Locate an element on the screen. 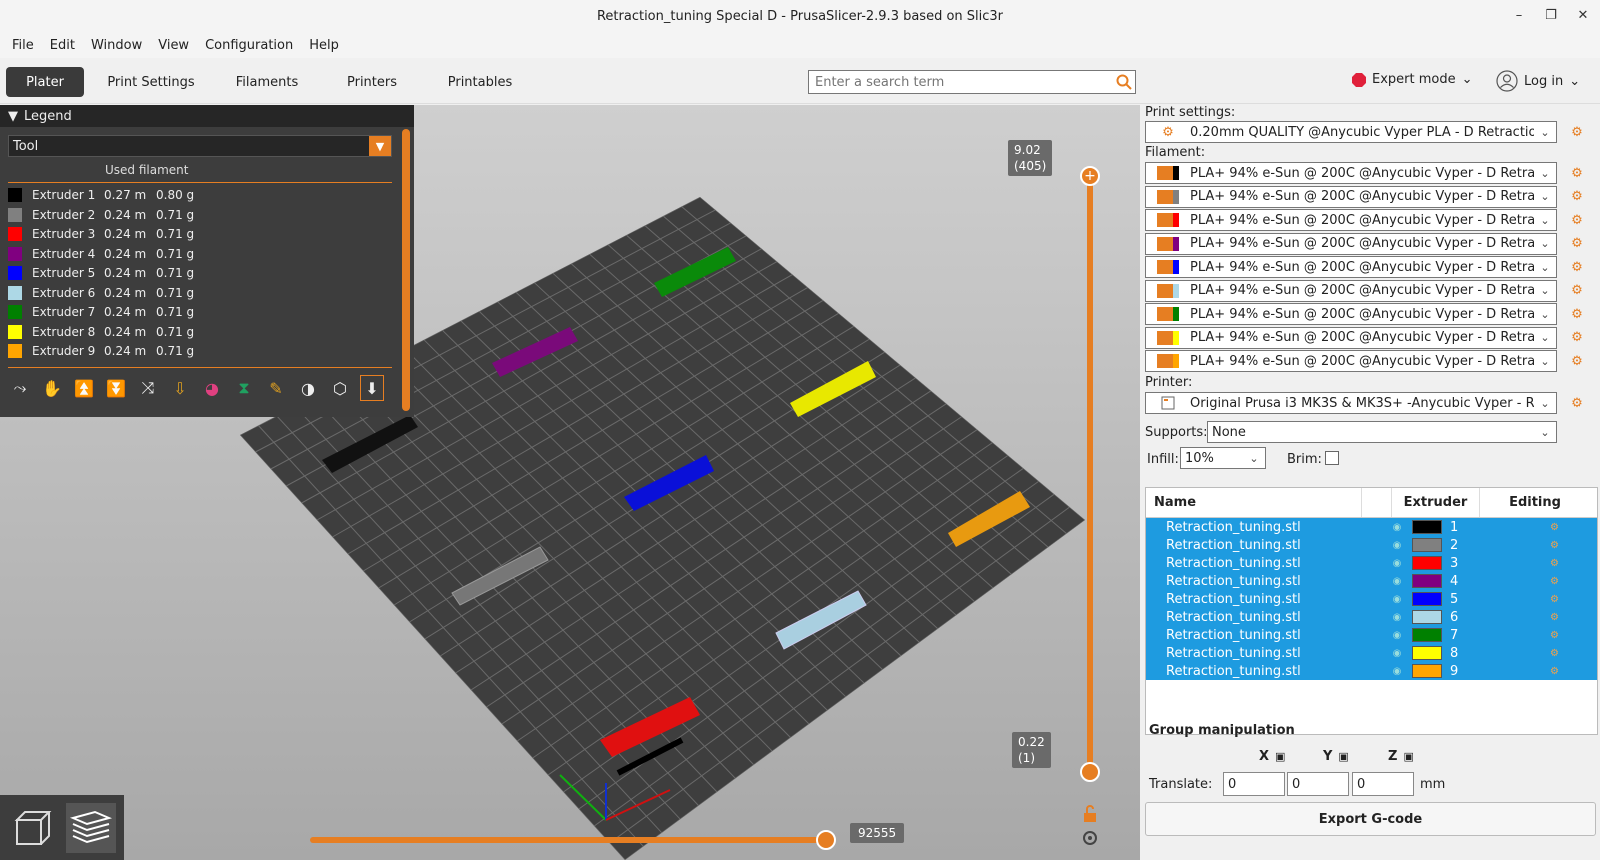 Image resolution: width=1600 pixels, height=860 pixels. legend-item: Extruder 3 0.24 m 0.71 g is located at coordinates (101, 234).